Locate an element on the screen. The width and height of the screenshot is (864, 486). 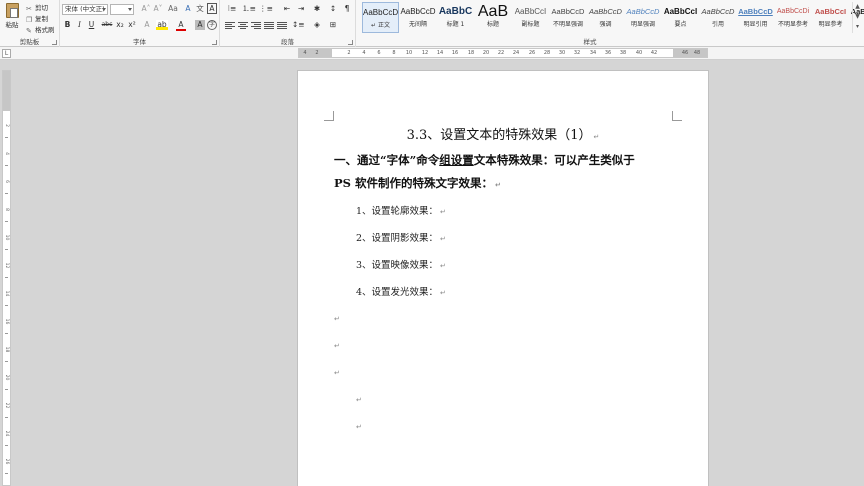
font-name-select: 宋体 (中文正) is located at coordinates (85, 9).